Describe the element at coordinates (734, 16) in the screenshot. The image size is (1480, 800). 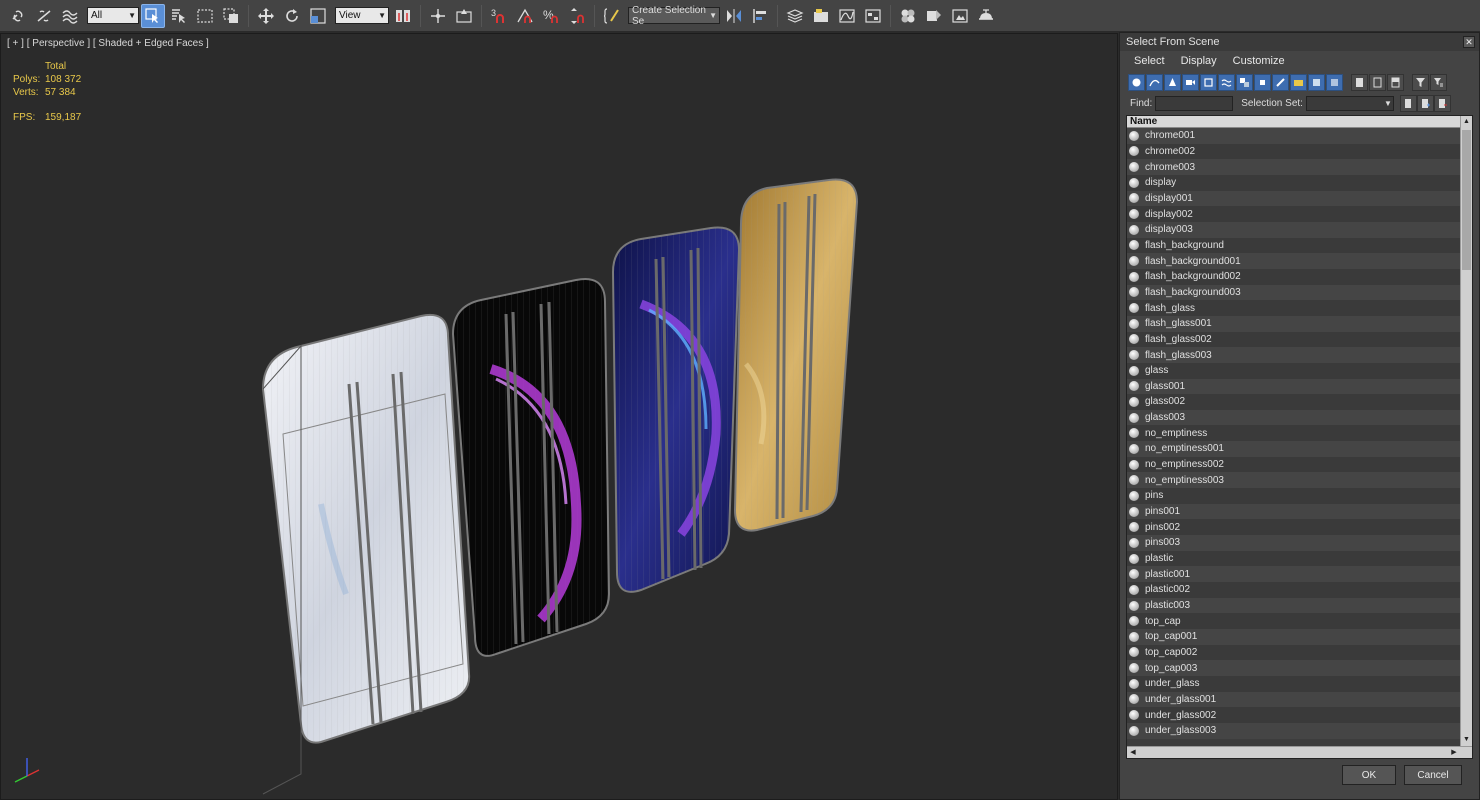
I see `mirror-icon` at that location.